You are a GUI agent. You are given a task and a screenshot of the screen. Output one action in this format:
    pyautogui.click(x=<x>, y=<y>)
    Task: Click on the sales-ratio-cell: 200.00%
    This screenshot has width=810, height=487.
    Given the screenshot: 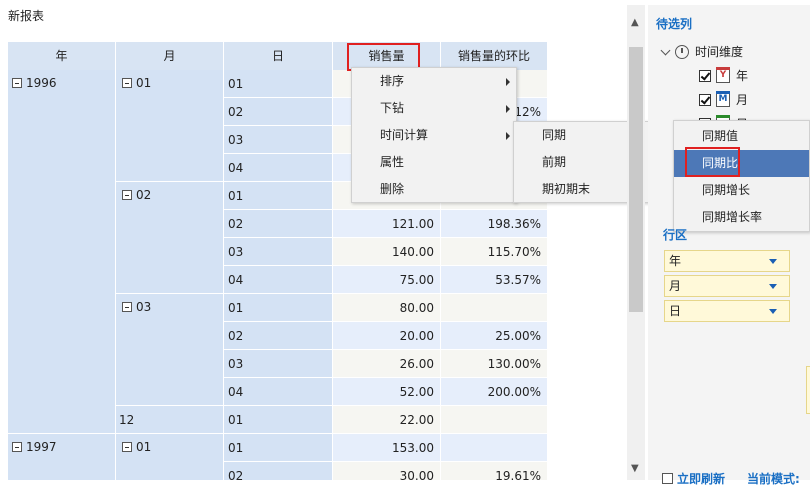 What is the action you would take?
    pyautogui.click(x=494, y=392)
    